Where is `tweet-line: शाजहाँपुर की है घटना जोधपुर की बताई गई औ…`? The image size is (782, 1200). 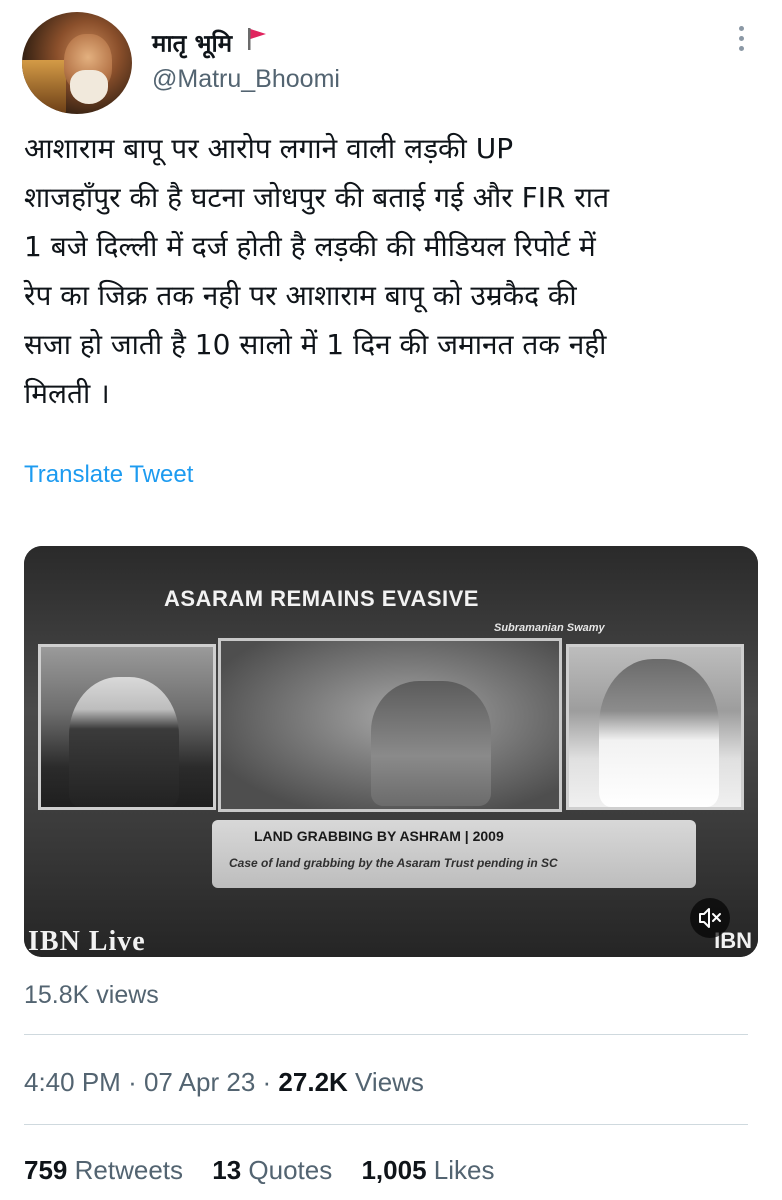
tweet-line: शाजहाँपुर की है घटना जोधपुर की बताई गई औ… is located at coordinates (317, 197).